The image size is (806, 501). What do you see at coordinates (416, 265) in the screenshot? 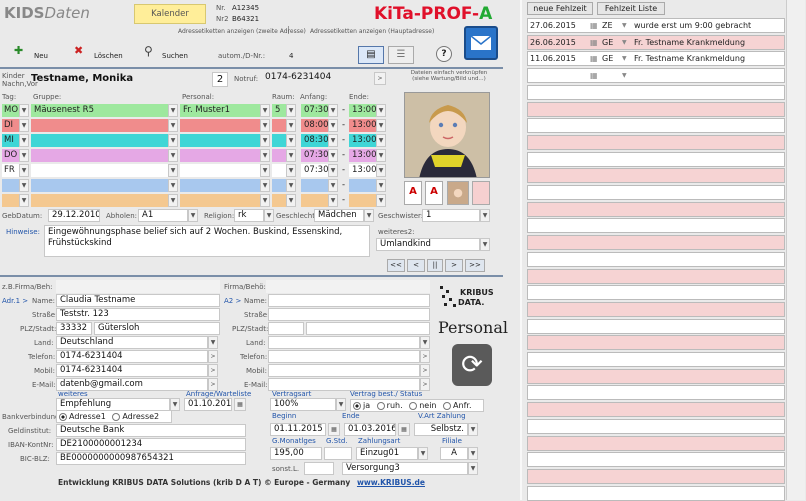
I see `nav-prev-button: <` at bounding box center [416, 265].